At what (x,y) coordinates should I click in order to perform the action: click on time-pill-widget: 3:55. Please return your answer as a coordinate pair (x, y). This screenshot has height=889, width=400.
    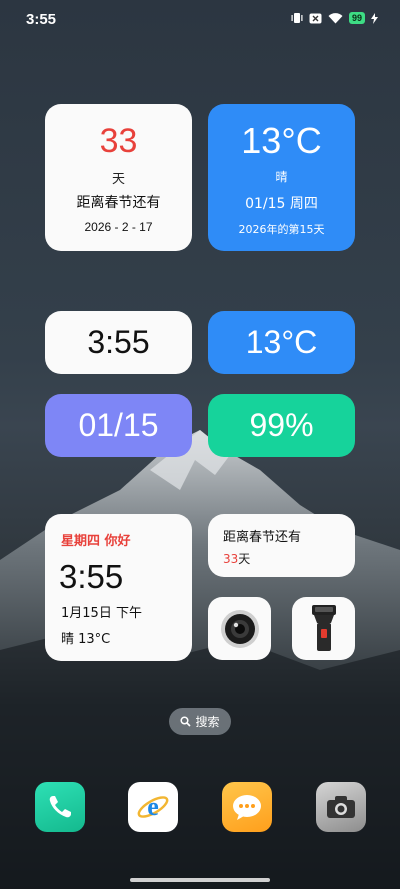
    Looking at the image, I should click on (118, 342).